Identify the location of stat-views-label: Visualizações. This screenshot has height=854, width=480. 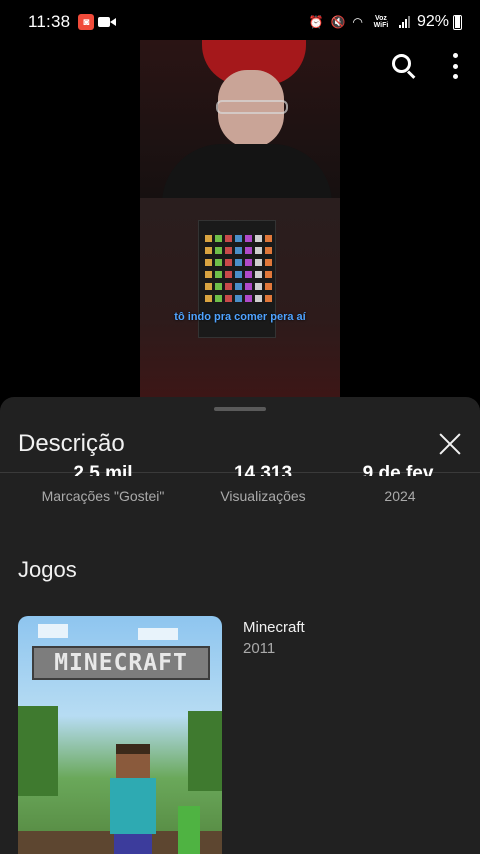
(263, 496).